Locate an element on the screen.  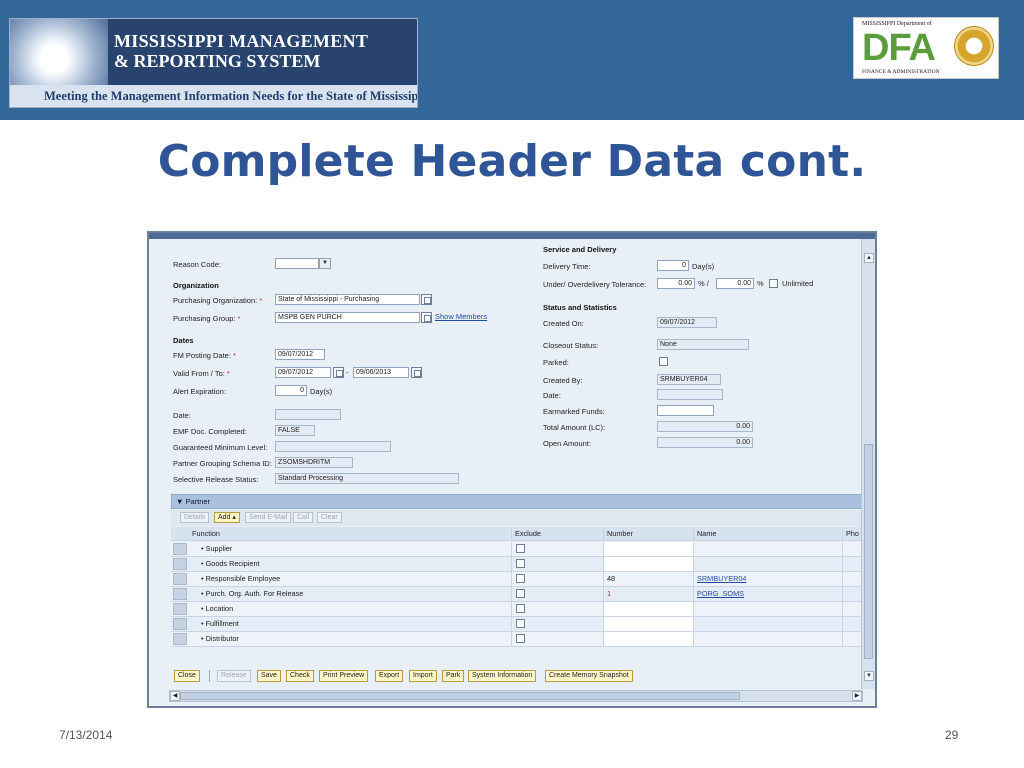
table-row: • Supplier is located at coordinates (516, 549).